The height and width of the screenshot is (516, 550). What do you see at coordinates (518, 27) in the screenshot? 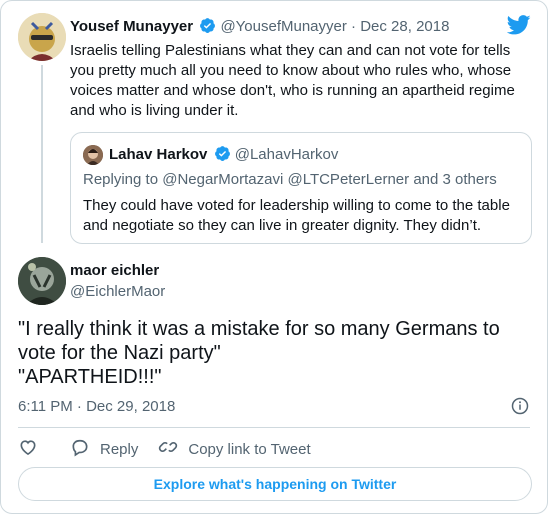
I see `twitter-bird-icon` at bounding box center [518, 27].